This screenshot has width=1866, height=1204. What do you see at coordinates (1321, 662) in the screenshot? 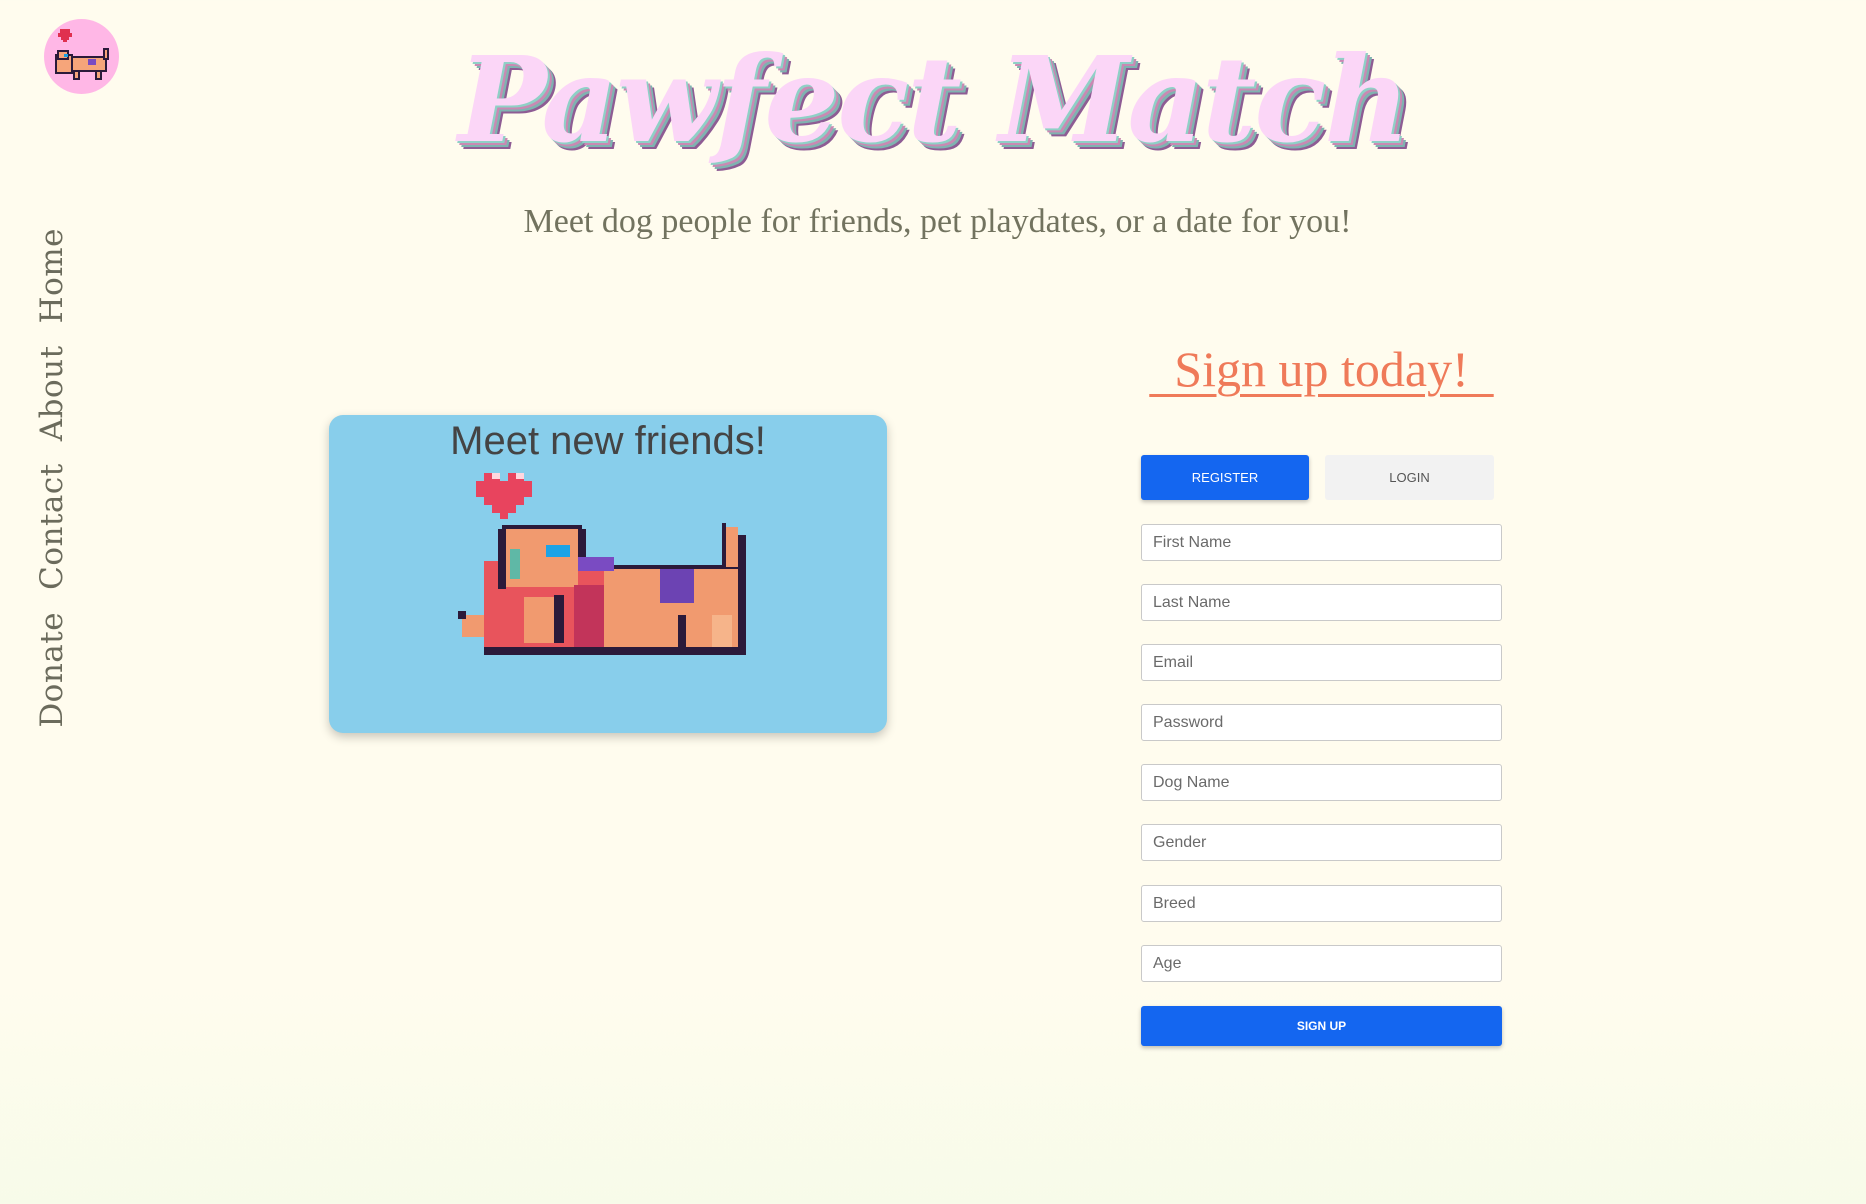
I see `email-input` at bounding box center [1321, 662].